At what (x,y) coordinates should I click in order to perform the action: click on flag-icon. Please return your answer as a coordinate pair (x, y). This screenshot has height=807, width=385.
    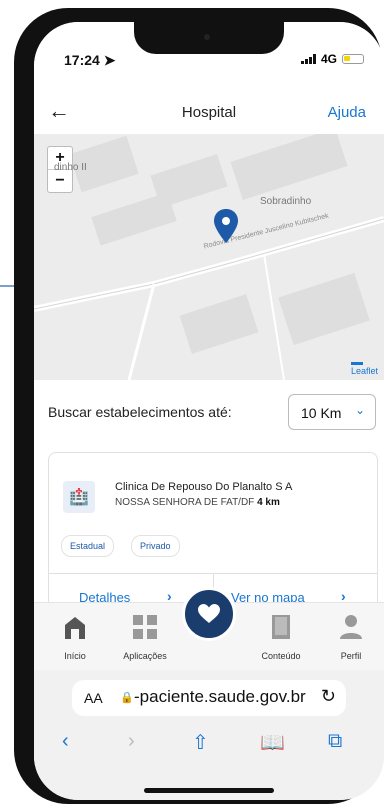
    Looking at the image, I should click on (356, 363).